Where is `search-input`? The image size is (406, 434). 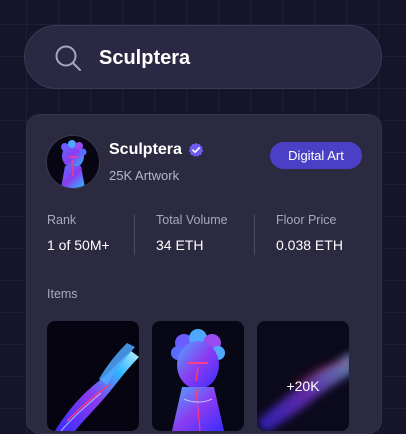 search-input is located at coordinates (229, 58).